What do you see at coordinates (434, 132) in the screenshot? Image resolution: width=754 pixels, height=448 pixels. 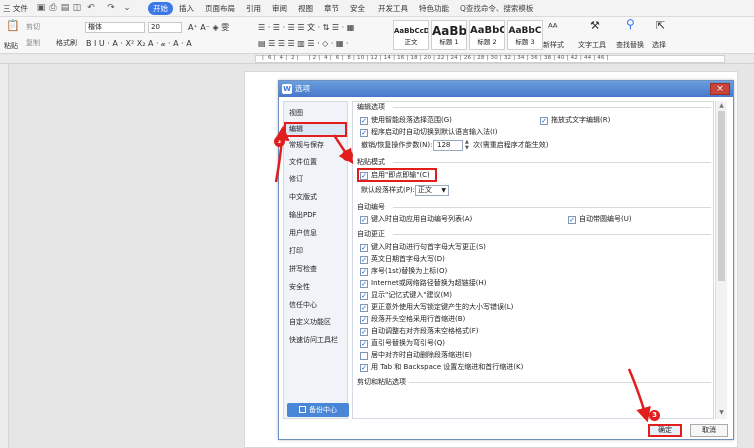 I see `option-auto-ime: 程序启动时自动切换到默认语言输入法(I)` at bounding box center [434, 132].